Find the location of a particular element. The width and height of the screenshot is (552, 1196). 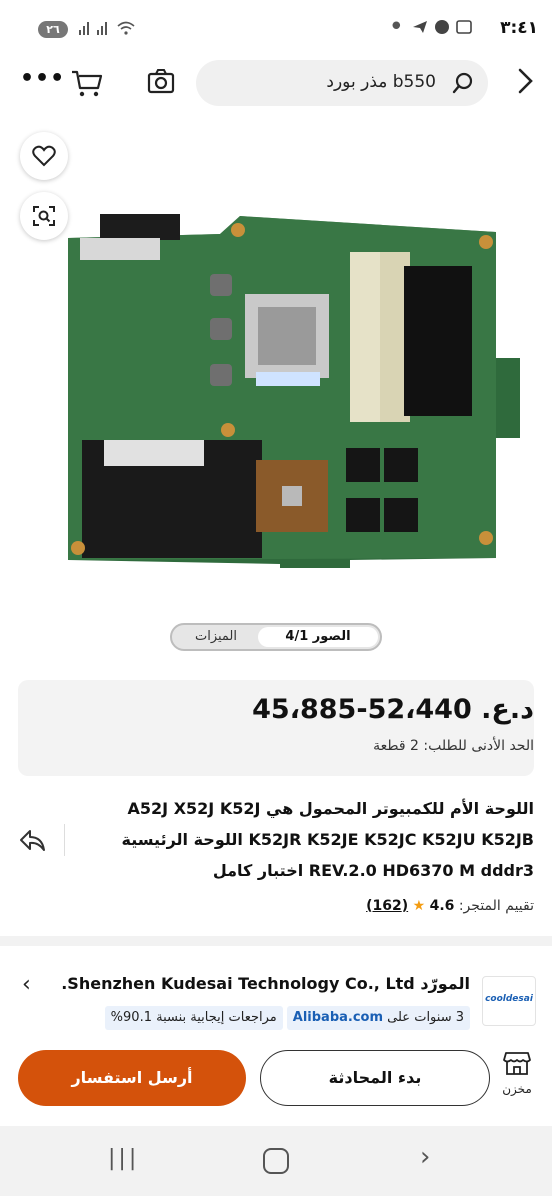

search-bar: مذر بورد b550 is located at coordinates (342, 83).